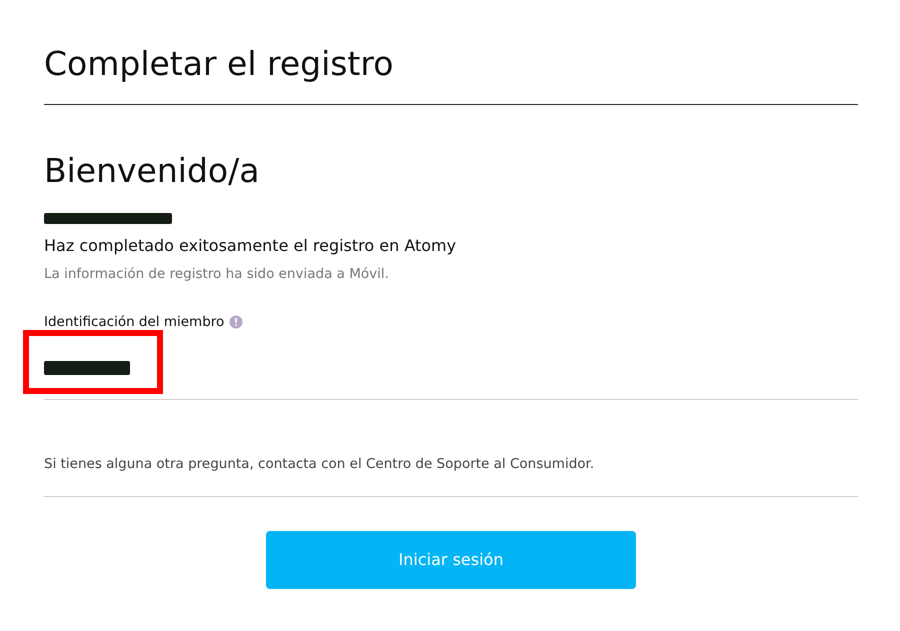 The image size is (900, 631). Describe the element at coordinates (219, 64) in the screenshot. I see `page-title: Completar el registro` at that location.